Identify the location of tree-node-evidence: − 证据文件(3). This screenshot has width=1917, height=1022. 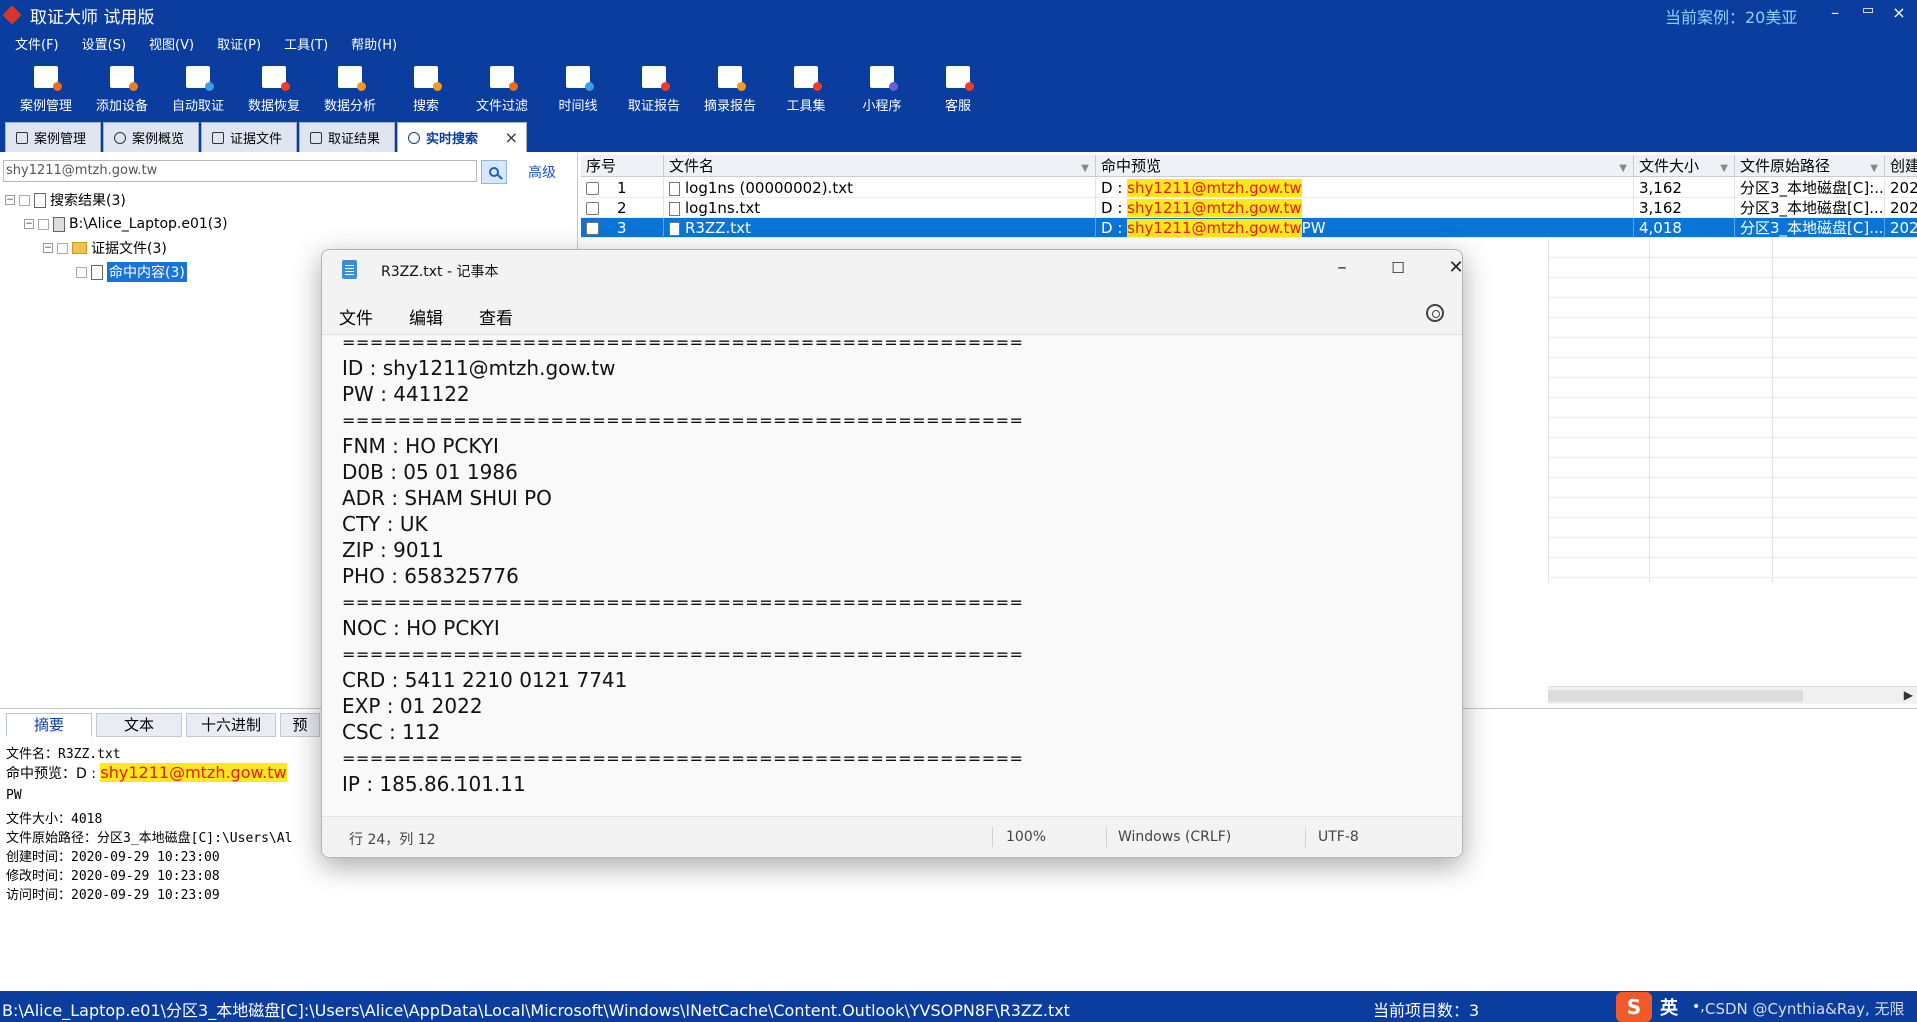
(105, 248).